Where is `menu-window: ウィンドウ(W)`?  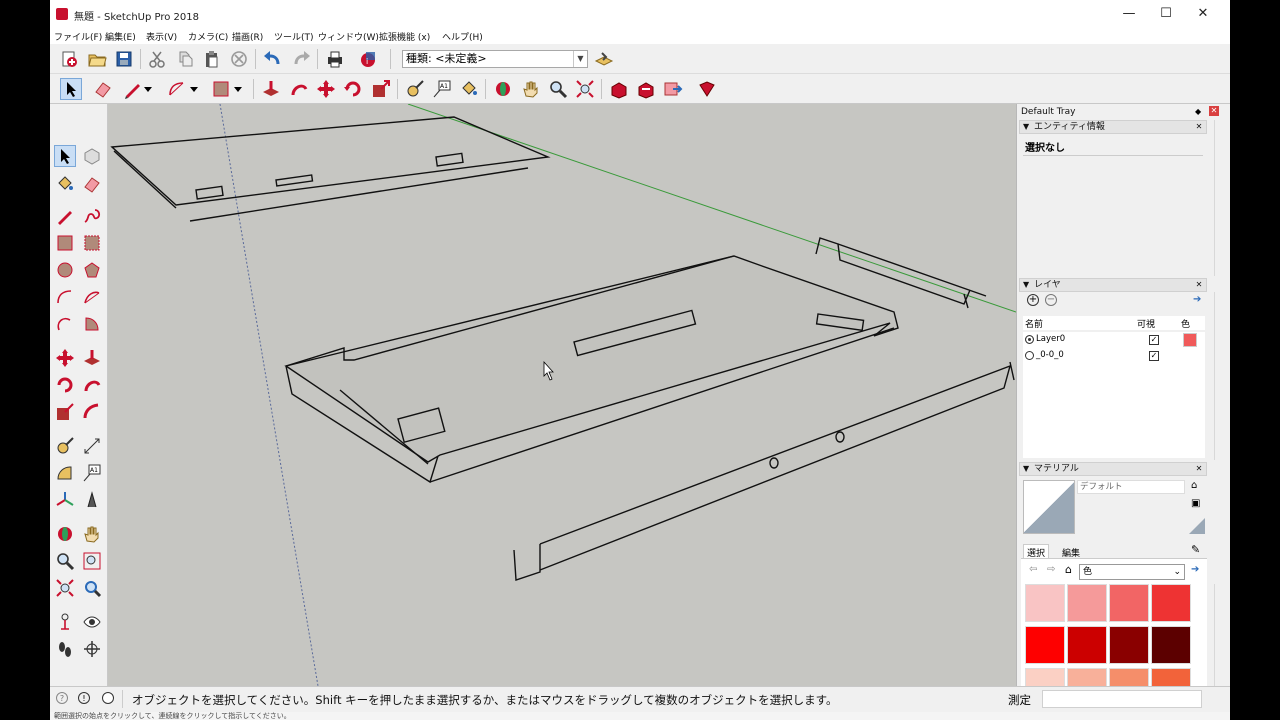
menu-window: ウィンドウ(W) is located at coordinates (348, 36).